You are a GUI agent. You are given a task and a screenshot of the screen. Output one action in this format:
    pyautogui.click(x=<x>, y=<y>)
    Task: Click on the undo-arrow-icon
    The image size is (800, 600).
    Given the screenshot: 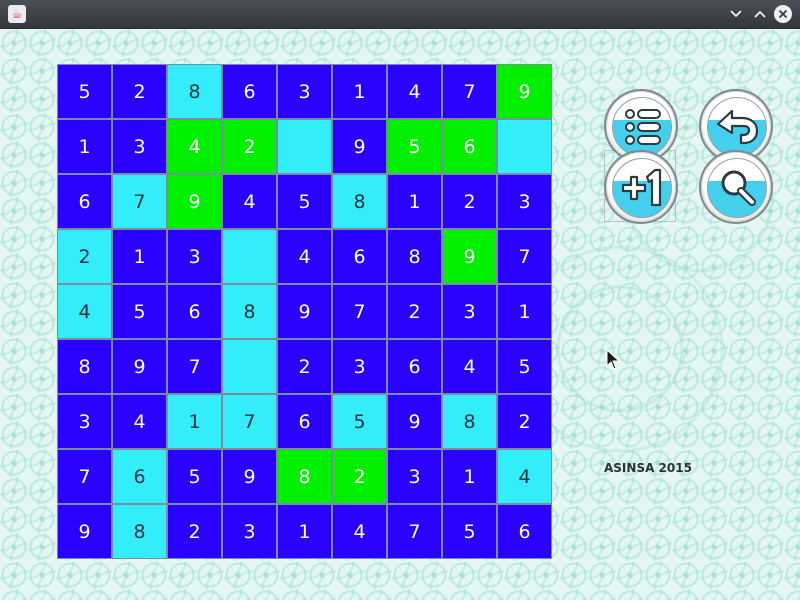 What is the action you would take?
    pyautogui.click(x=737, y=127)
    